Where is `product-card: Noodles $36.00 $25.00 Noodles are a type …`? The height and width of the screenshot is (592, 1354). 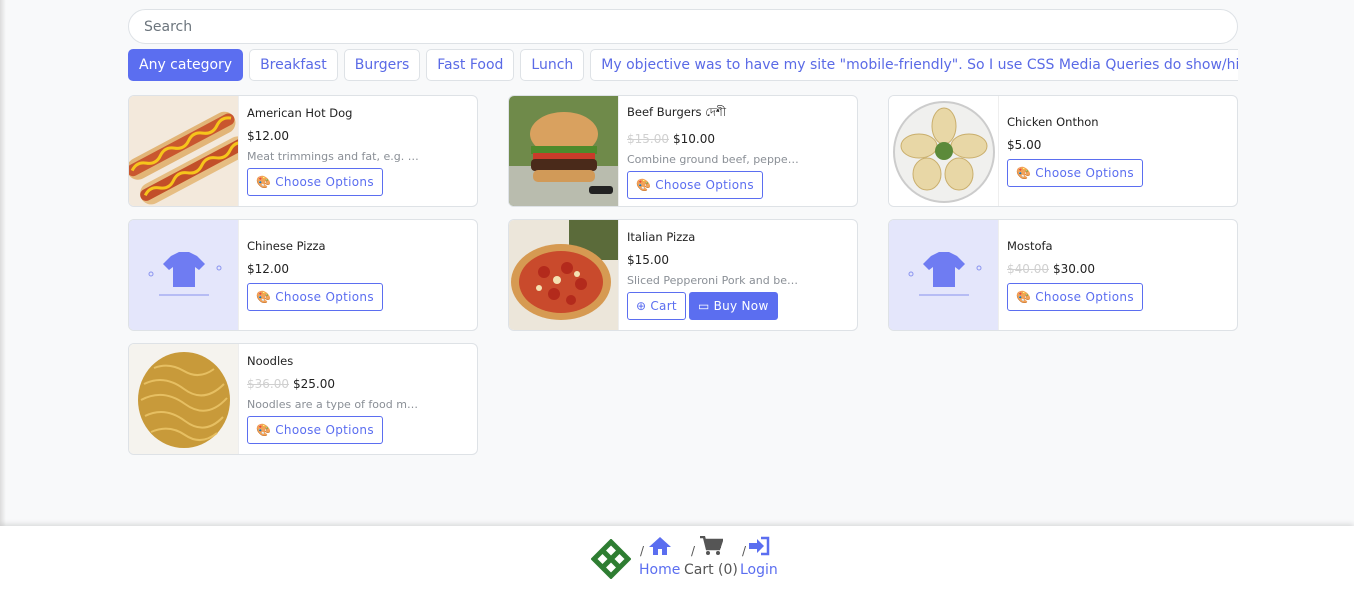 product-card: Noodles $36.00 $25.00 Noodles are a type … is located at coordinates (303, 399).